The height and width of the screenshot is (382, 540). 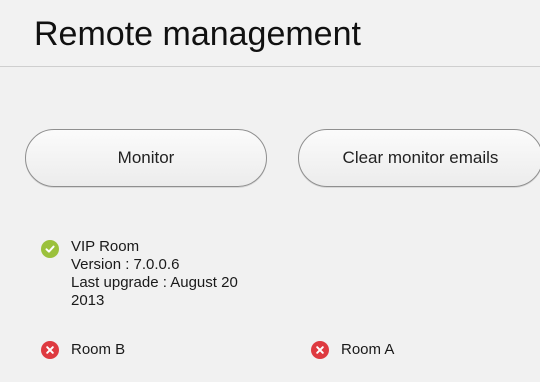 What do you see at coordinates (105, 246) in the screenshot?
I see `room-name: VIP Room` at bounding box center [105, 246].